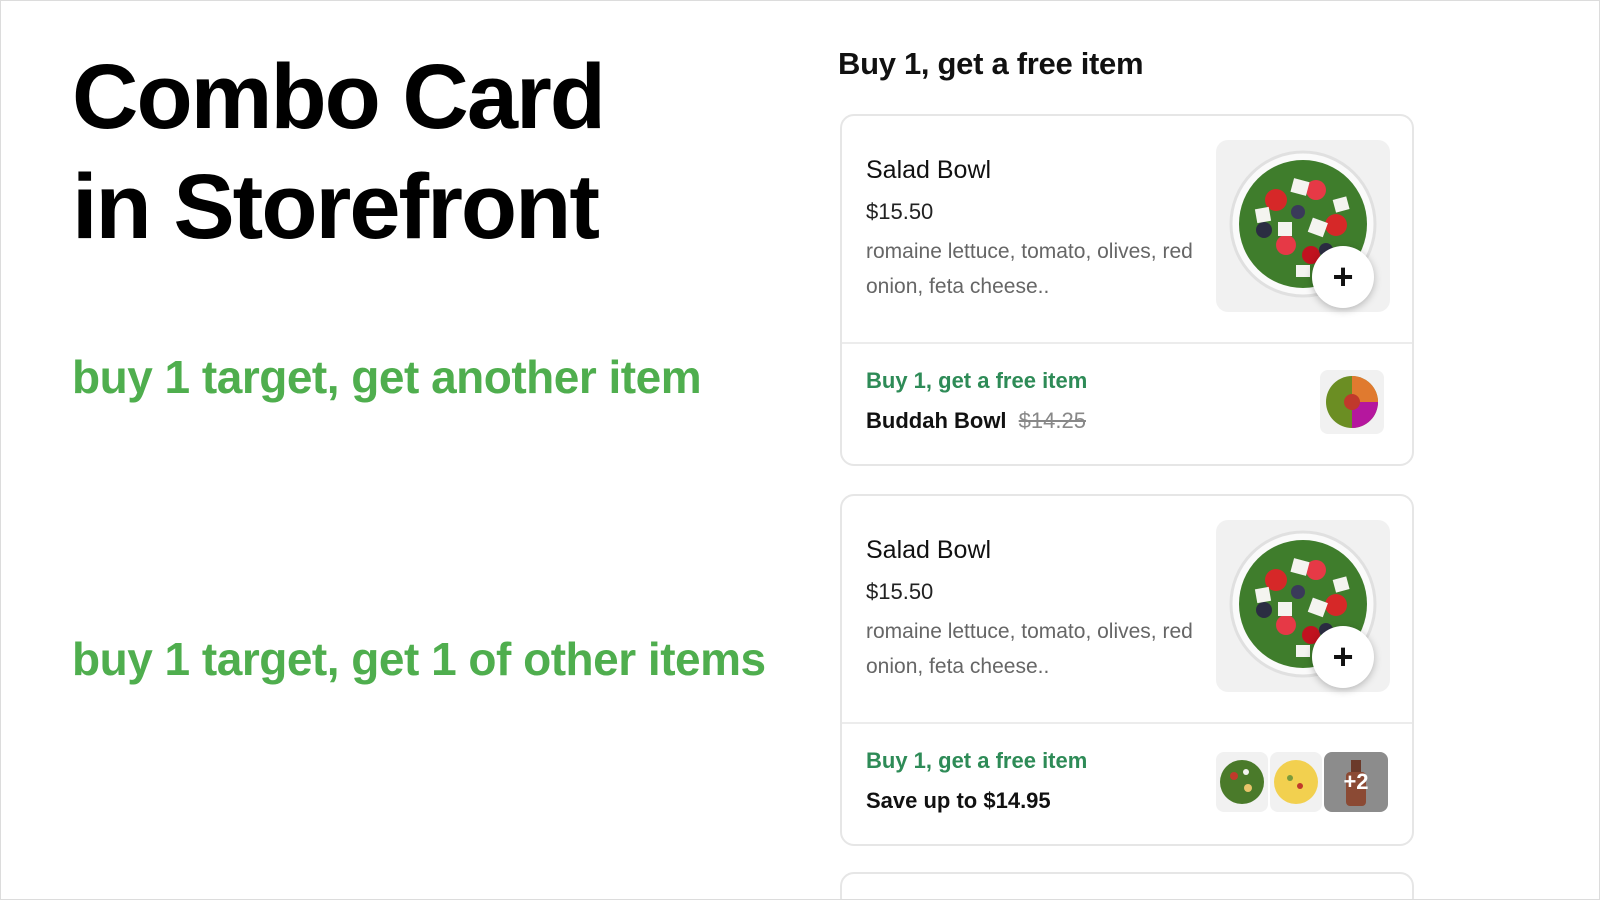 The height and width of the screenshot is (900, 1600). I want to click on slide-title: Combo Card in Storefront, so click(339, 152).